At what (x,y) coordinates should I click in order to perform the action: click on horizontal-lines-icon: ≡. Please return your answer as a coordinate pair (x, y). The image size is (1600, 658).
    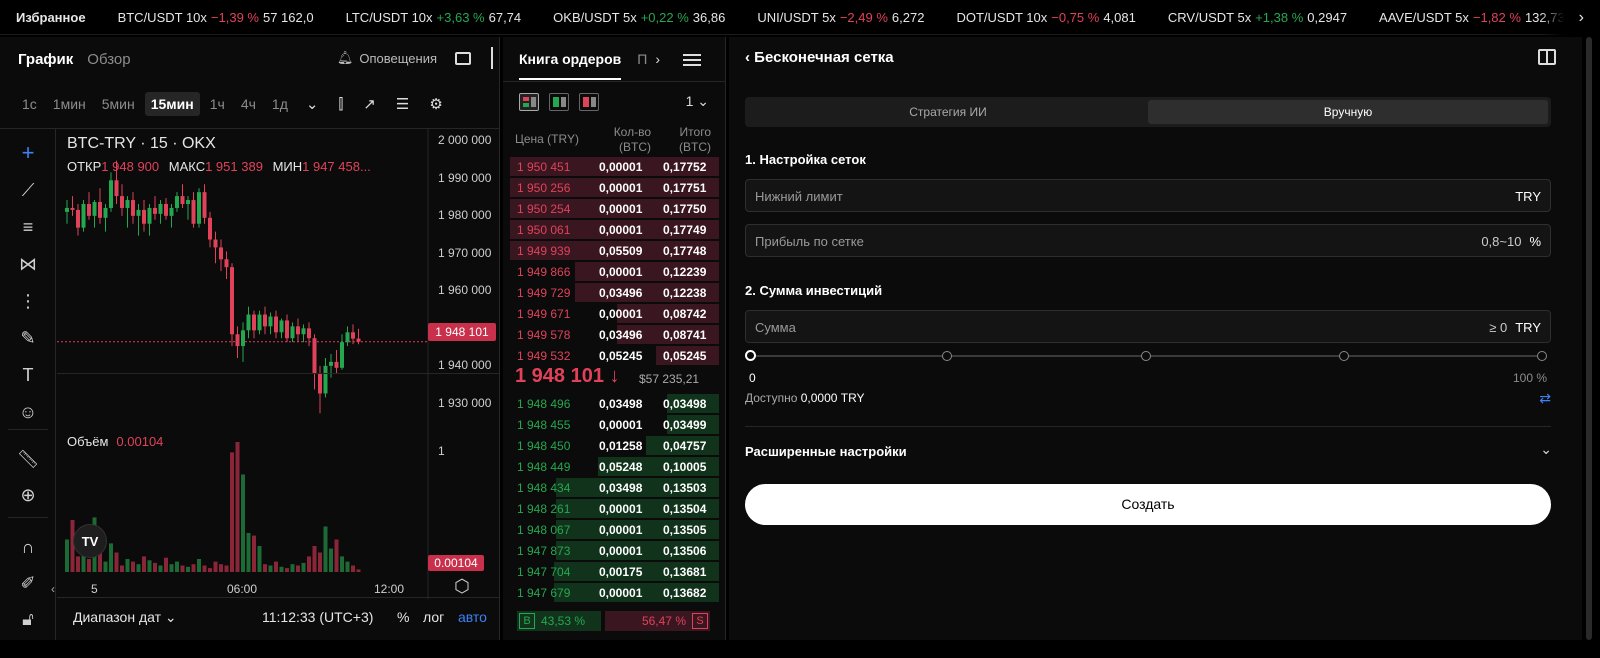
    Looking at the image, I should click on (28, 227).